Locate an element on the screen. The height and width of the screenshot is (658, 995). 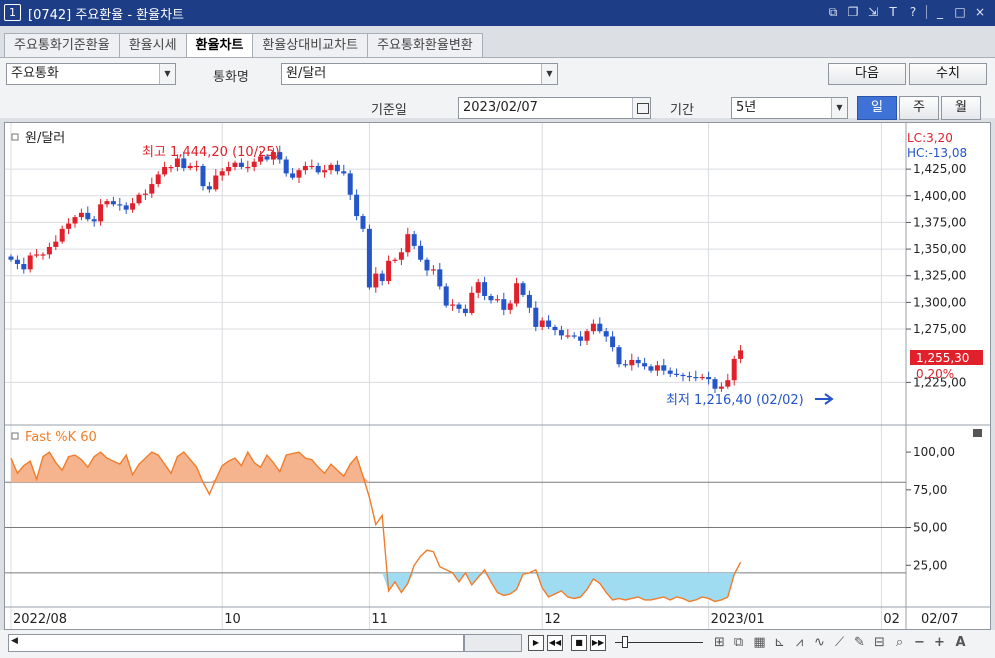
tool-fib-icon: ⟋ is located at coordinates (839, 642).